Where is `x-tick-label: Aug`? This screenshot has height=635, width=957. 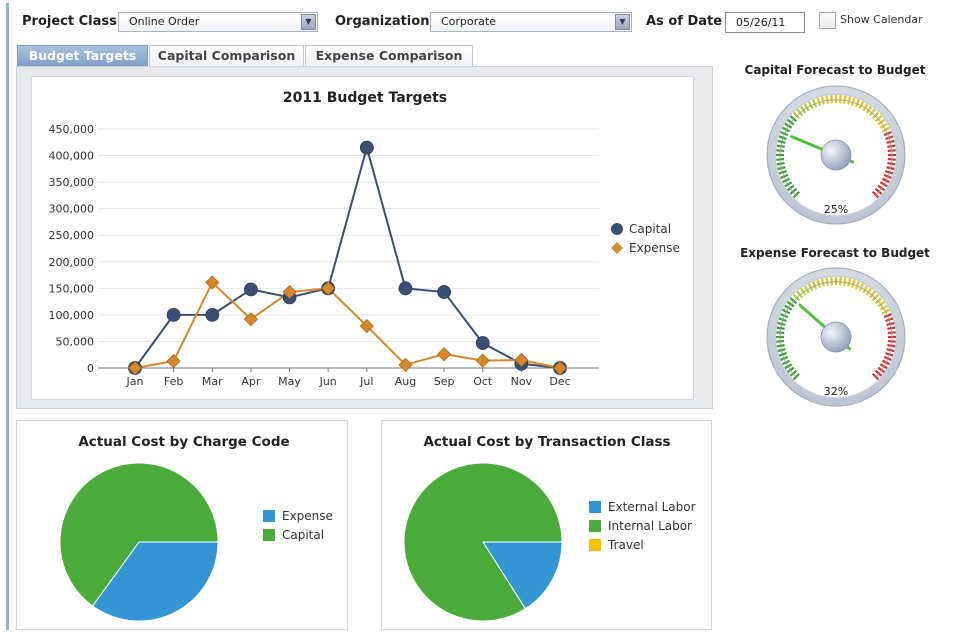
x-tick-label: Aug is located at coordinates (405, 381).